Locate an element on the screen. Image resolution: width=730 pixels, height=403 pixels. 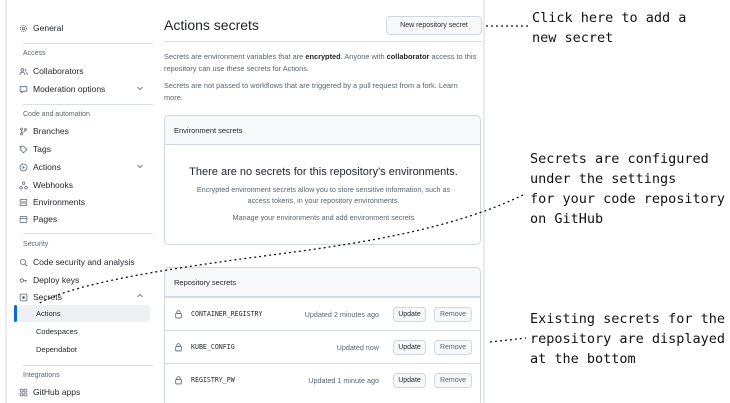
webhook-icon is located at coordinates (23, 185).